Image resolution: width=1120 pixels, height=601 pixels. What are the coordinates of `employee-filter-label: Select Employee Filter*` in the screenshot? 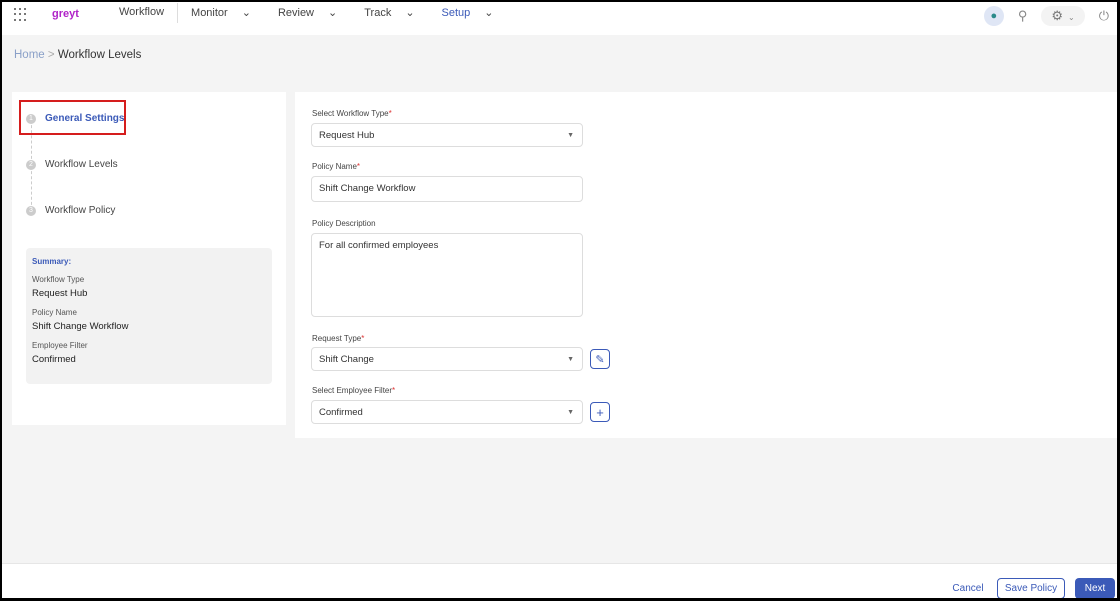 It's located at (354, 390).